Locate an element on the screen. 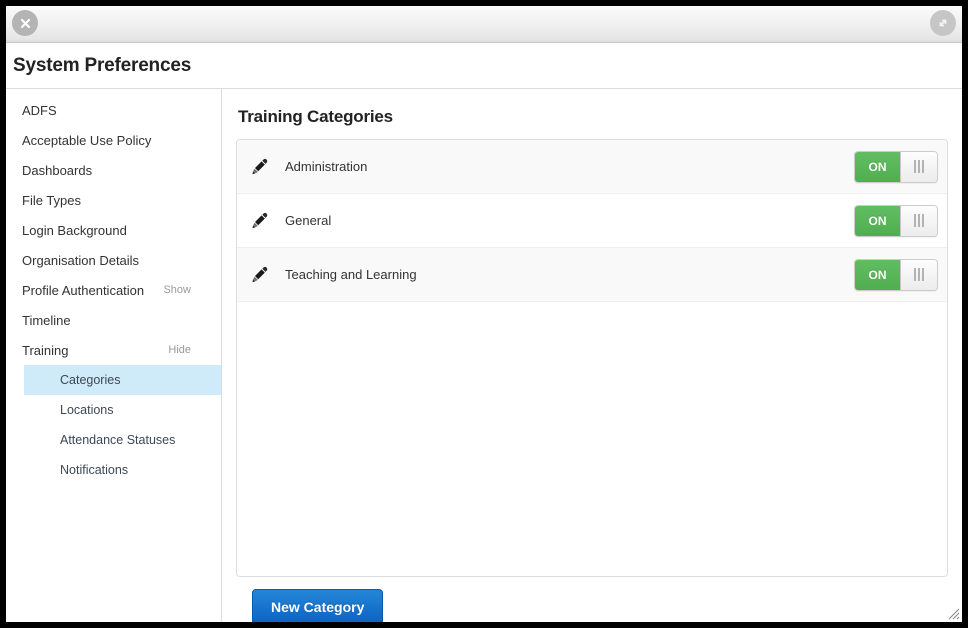 The width and height of the screenshot is (968, 628). sidebar-item-label: Profile Authentication is located at coordinates (83, 290).